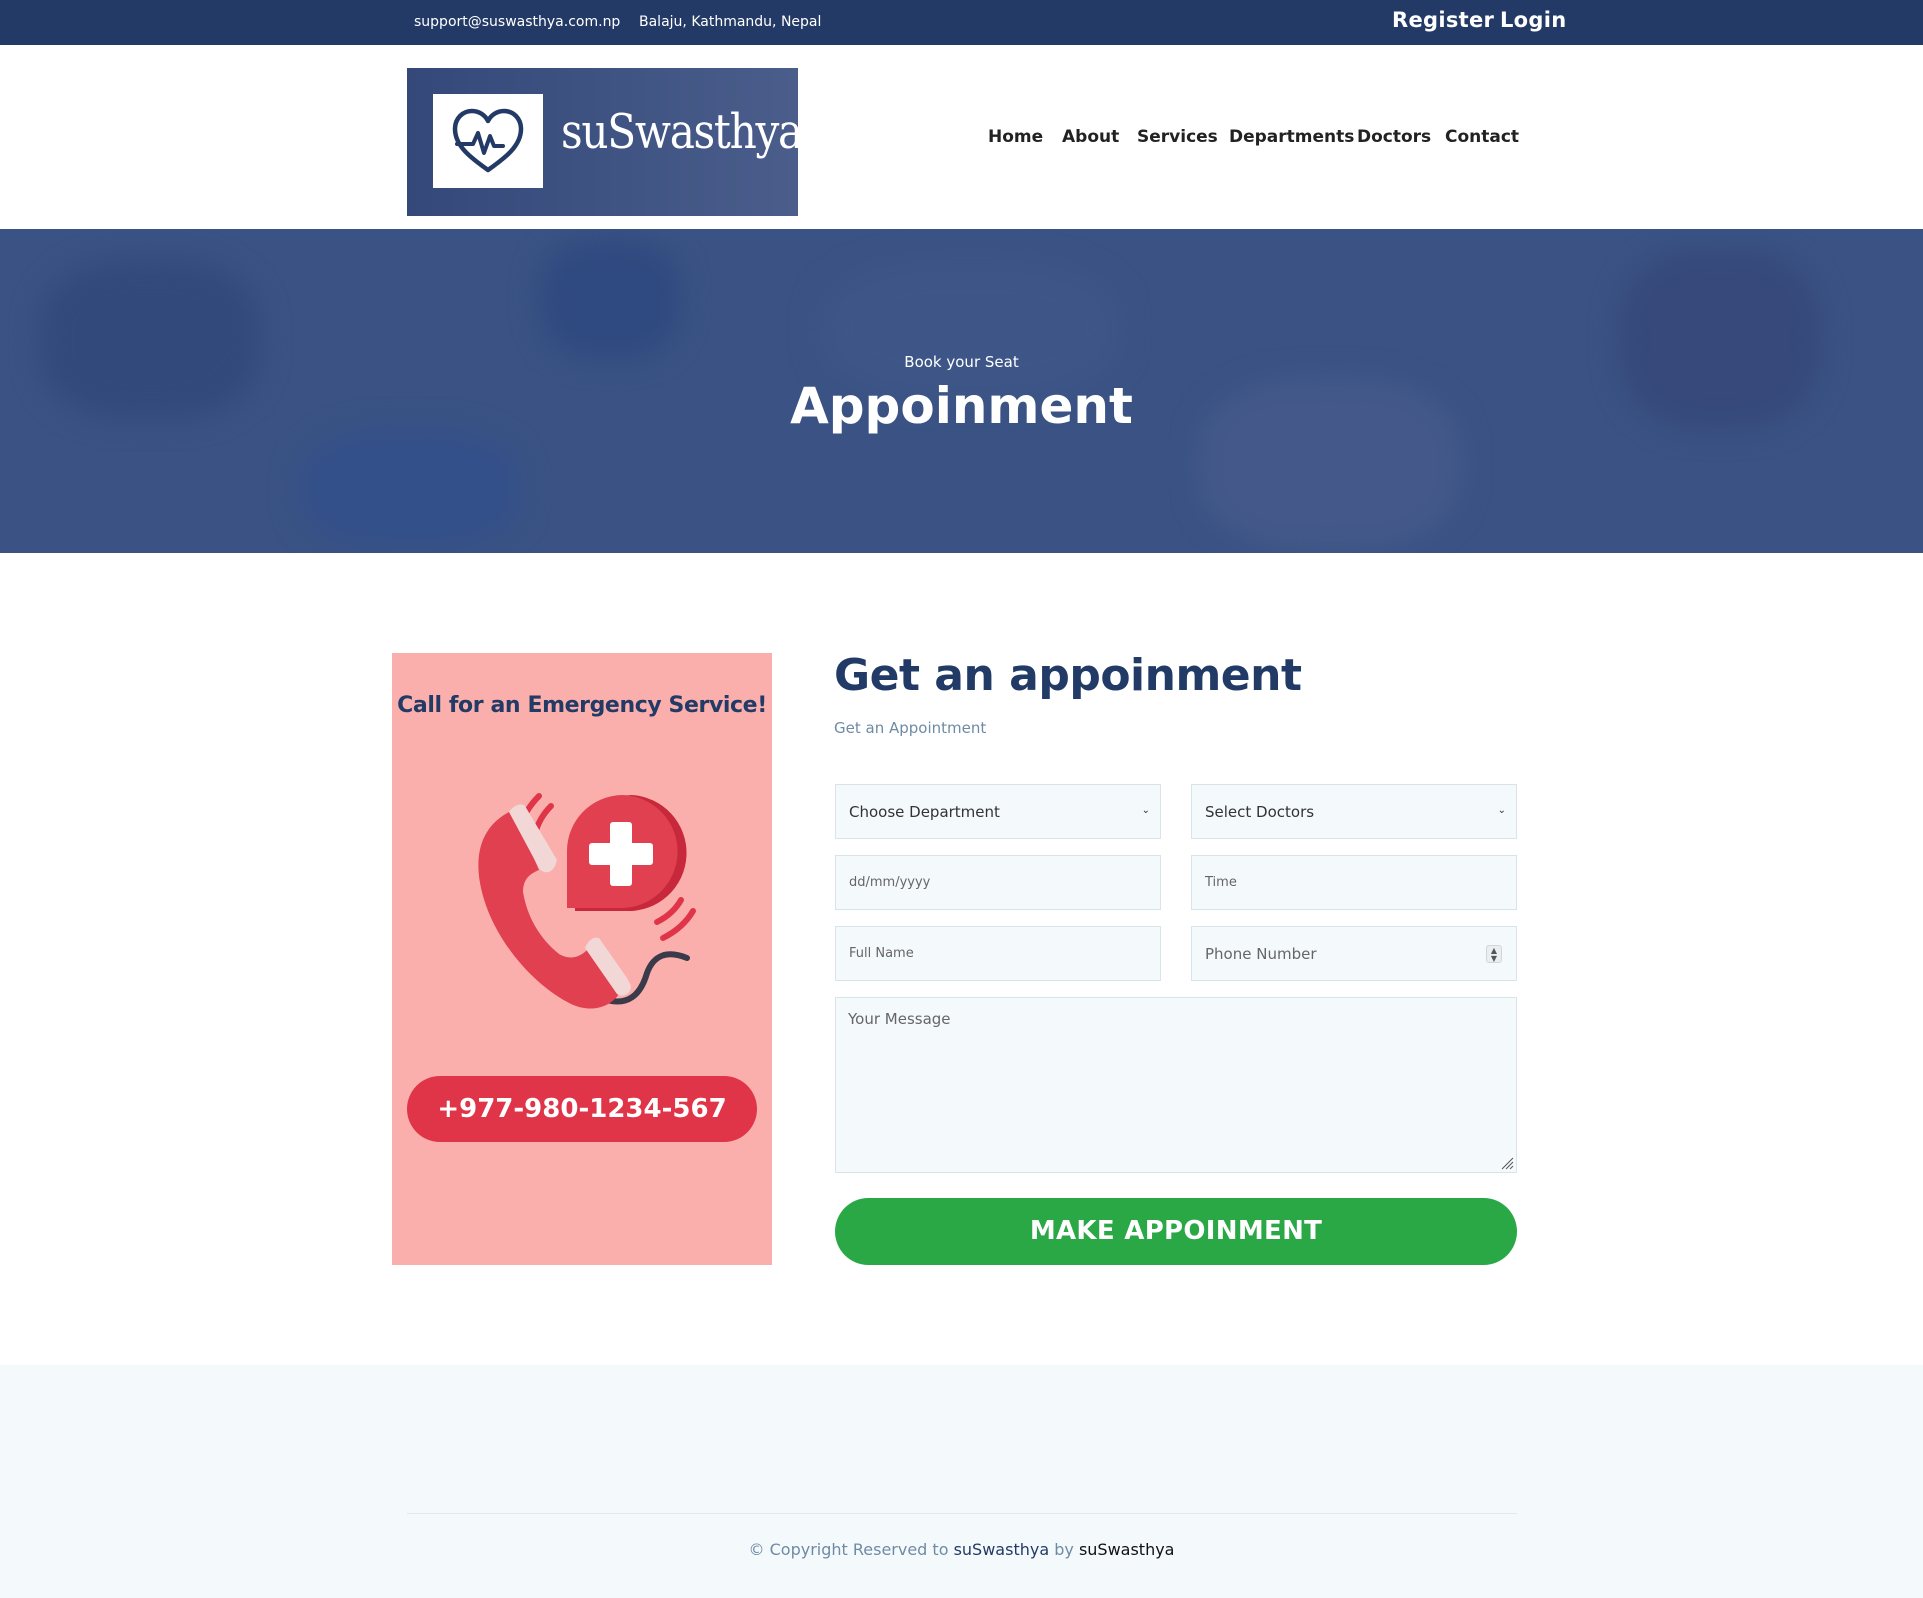  I want to click on time-input-placeholder: Time, so click(1221, 882).